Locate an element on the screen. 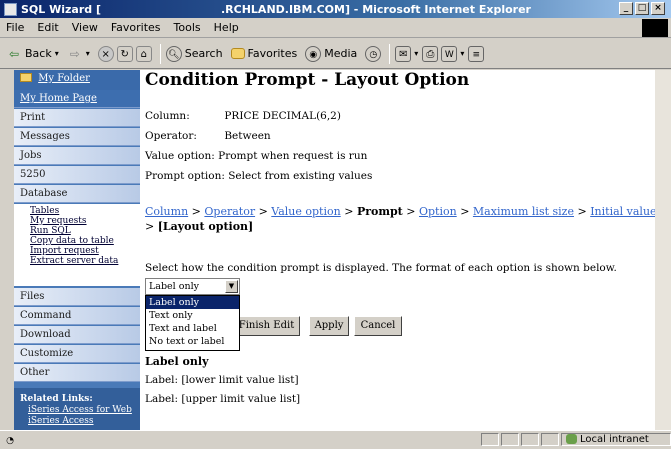 The width and height of the screenshot is (671, 449). media-icon: ◉ is located at coordinates (313, 53).